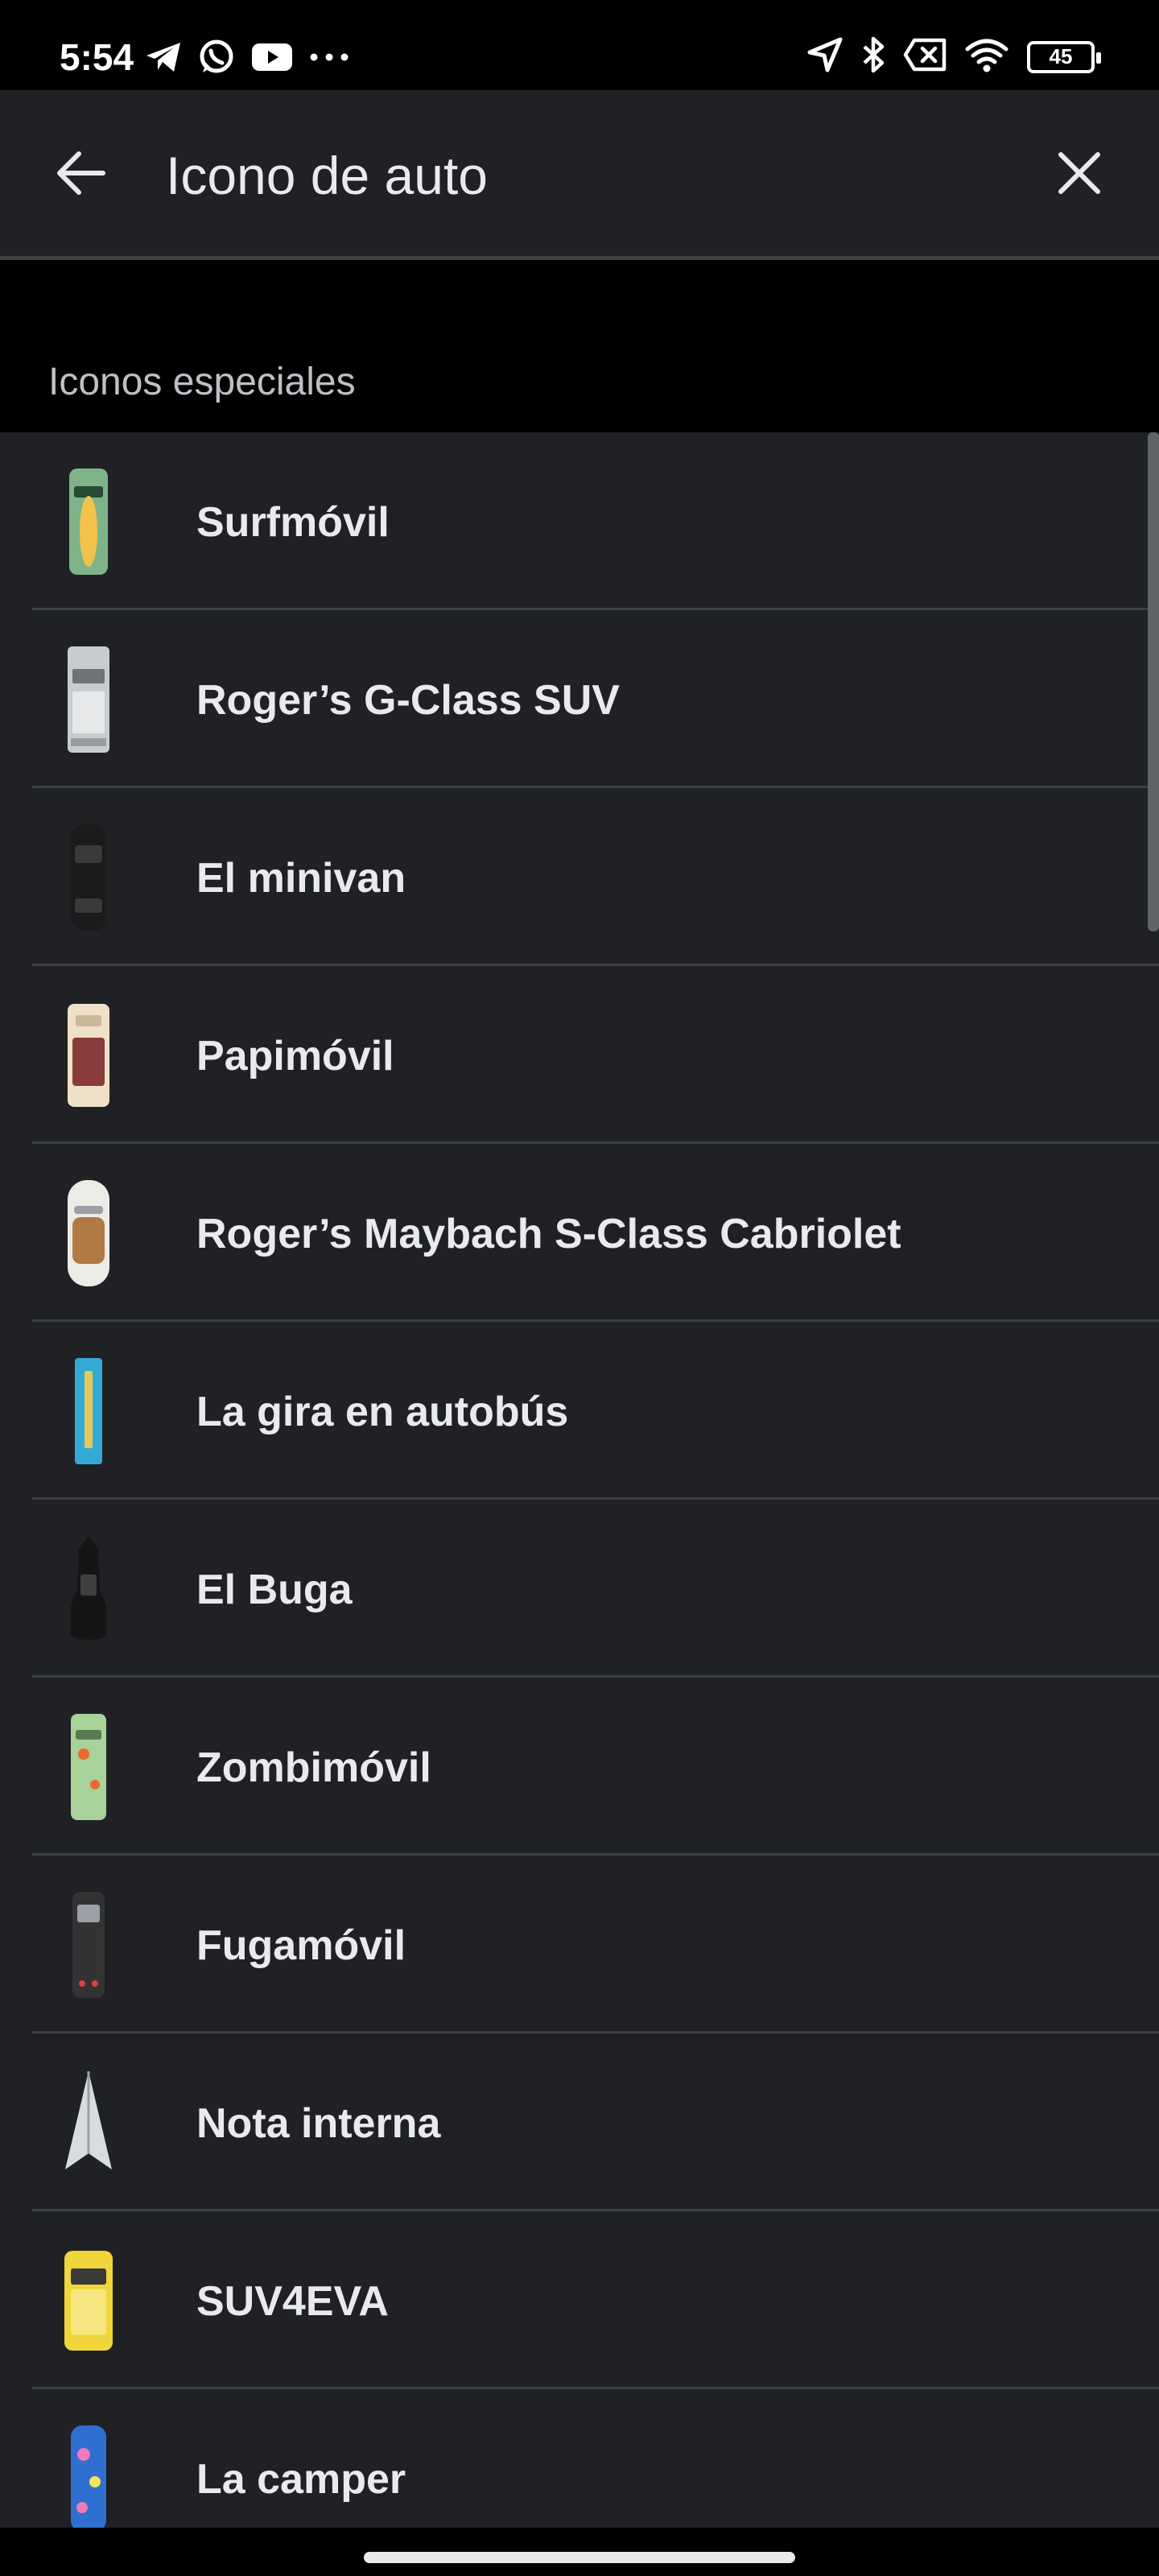 This screenshot has width=1159, height=2576. What do you see at coordinates (824, 56) in the screenshot?
I see `location-icon` at bounding box center [824, 56].